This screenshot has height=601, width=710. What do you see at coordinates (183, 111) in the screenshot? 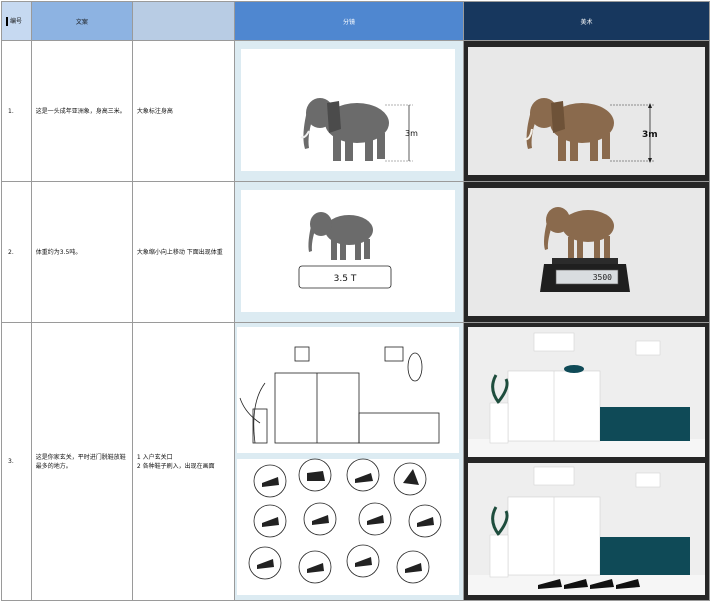
I see `note-text: 大象标注身高` at bounding box center [183, 111].